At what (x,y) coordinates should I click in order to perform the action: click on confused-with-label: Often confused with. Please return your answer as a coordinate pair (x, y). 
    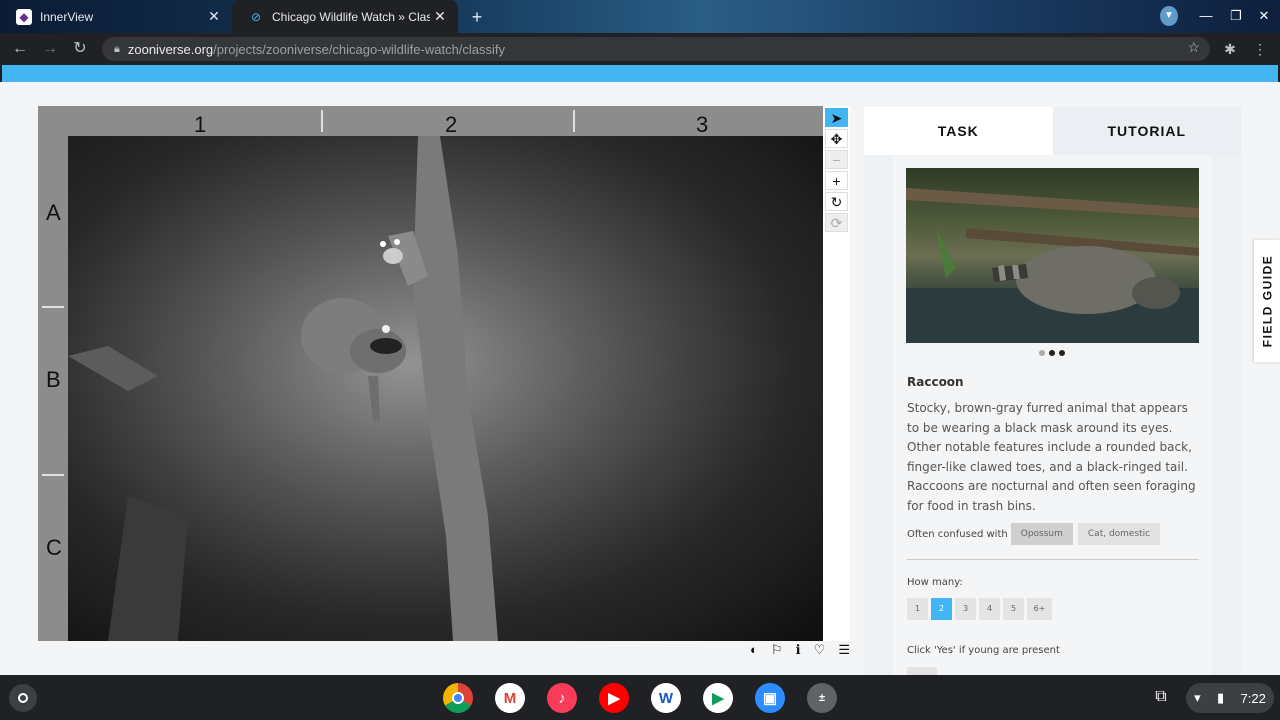
    Looking at the image, I should click on (957, 534).